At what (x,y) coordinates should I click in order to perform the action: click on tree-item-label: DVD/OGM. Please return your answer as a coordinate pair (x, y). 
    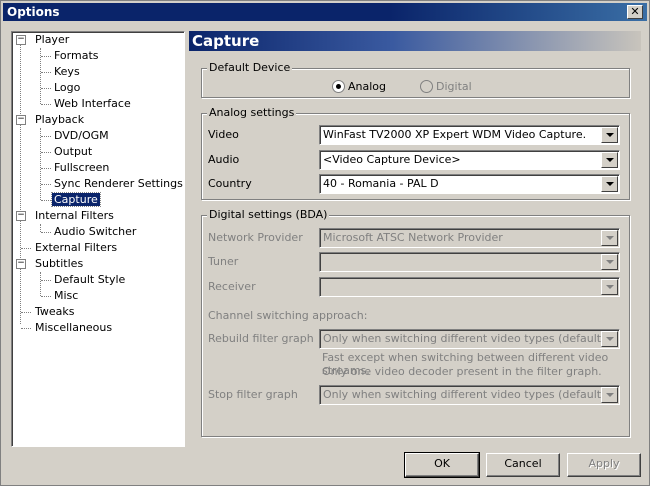
    Looking at the image, I should click on (81, 135).